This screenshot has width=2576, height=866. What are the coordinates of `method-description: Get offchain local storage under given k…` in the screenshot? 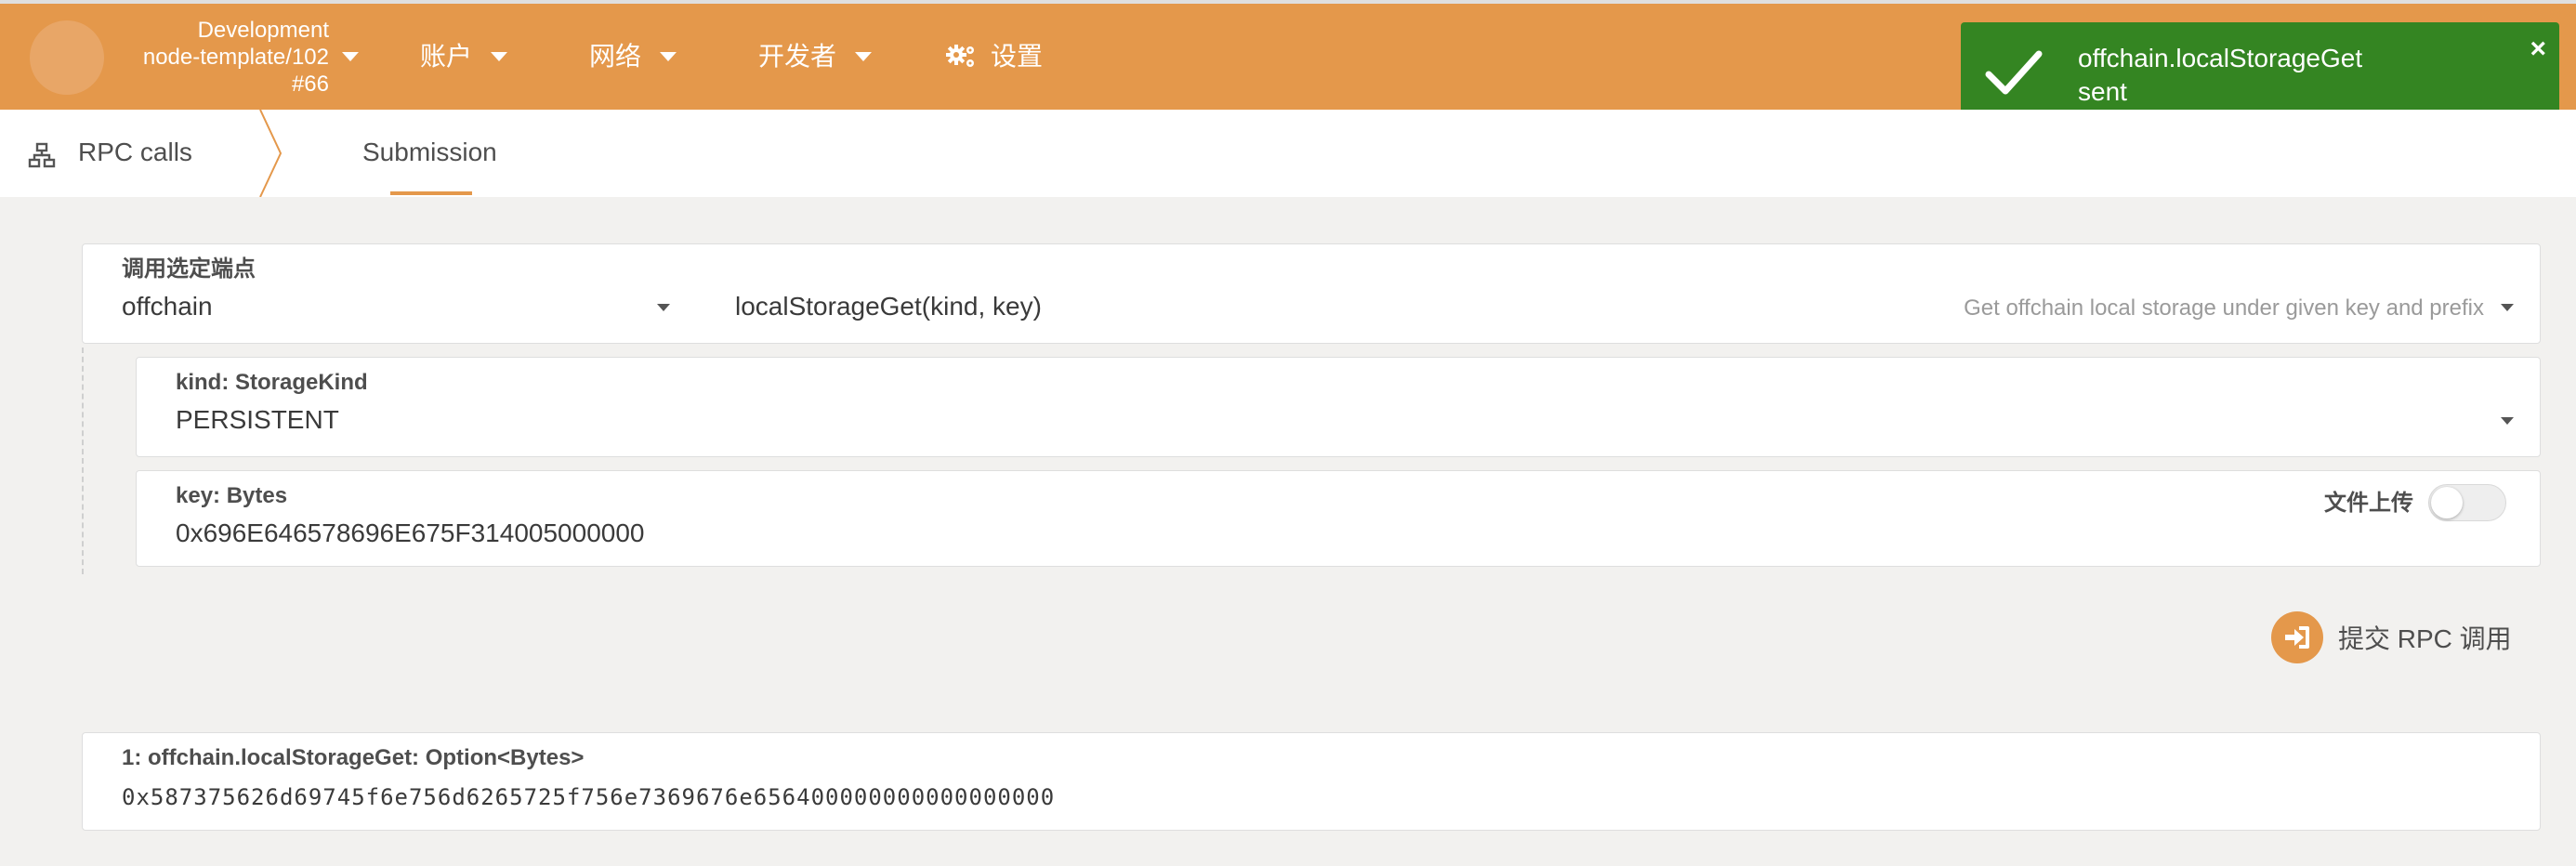 It's located at (2224, 308).